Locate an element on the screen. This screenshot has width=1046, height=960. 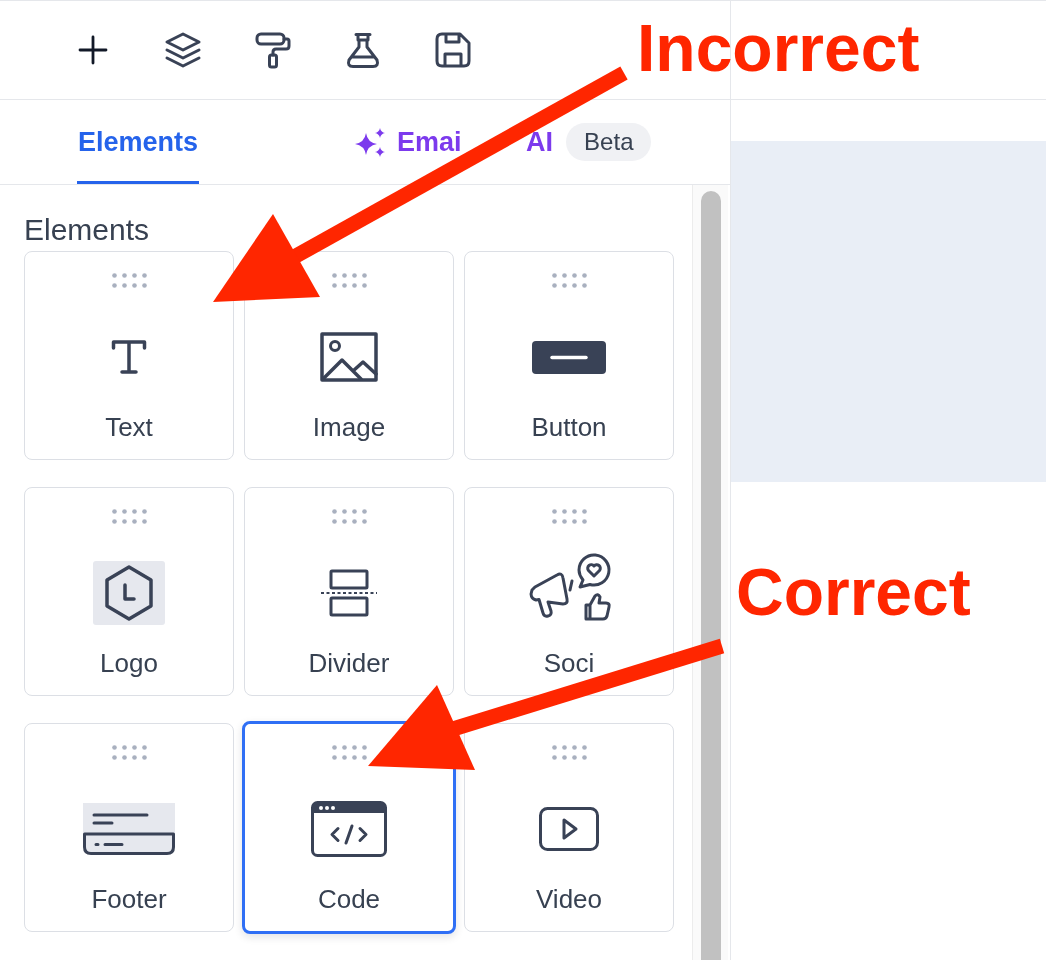
tab: Emai AI is located at coordinates (454, 142).